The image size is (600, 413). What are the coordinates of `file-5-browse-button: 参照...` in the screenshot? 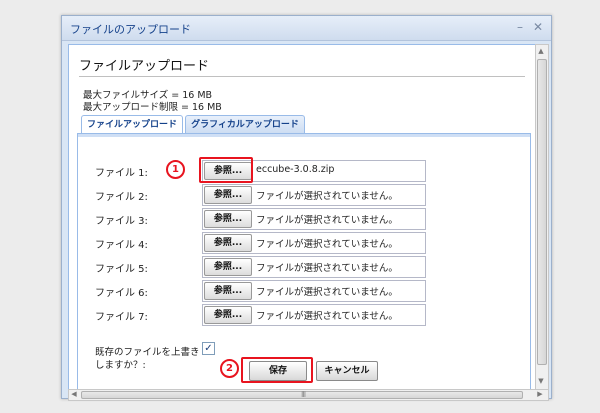 It's located at (228, 267).